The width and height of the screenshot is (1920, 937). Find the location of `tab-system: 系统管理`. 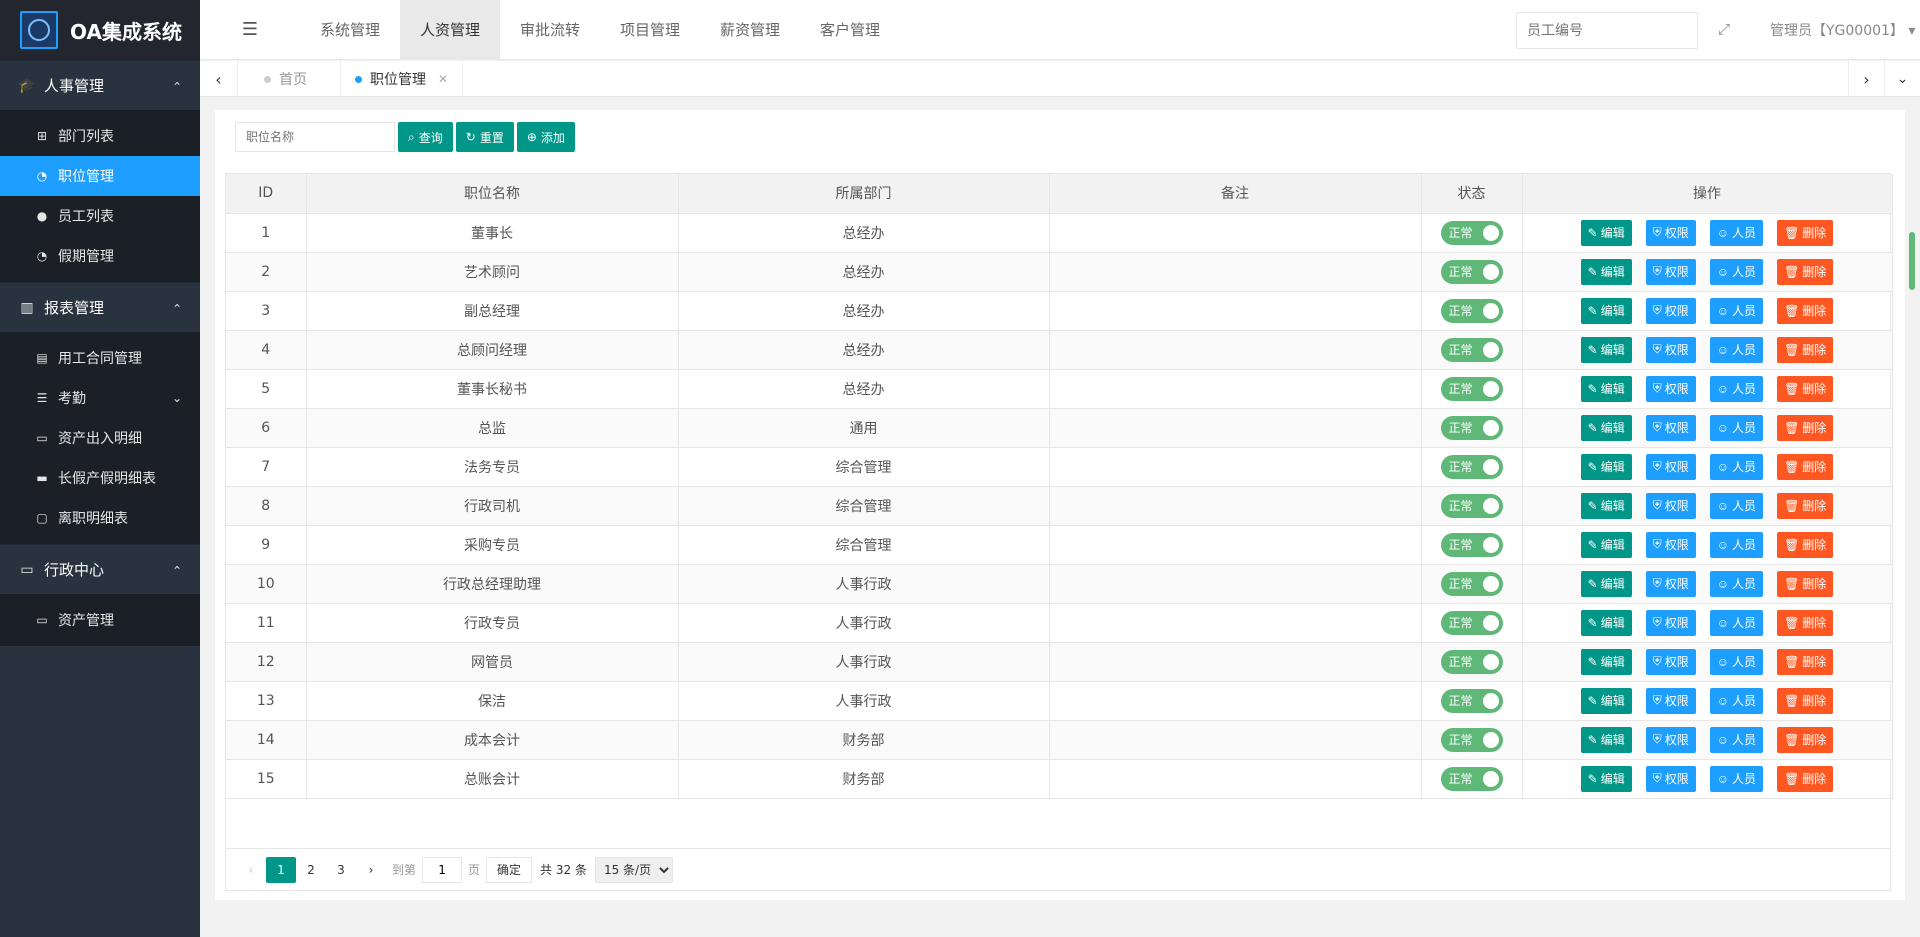

tab-system: 系统管理 is located at coordinates (350, 30).